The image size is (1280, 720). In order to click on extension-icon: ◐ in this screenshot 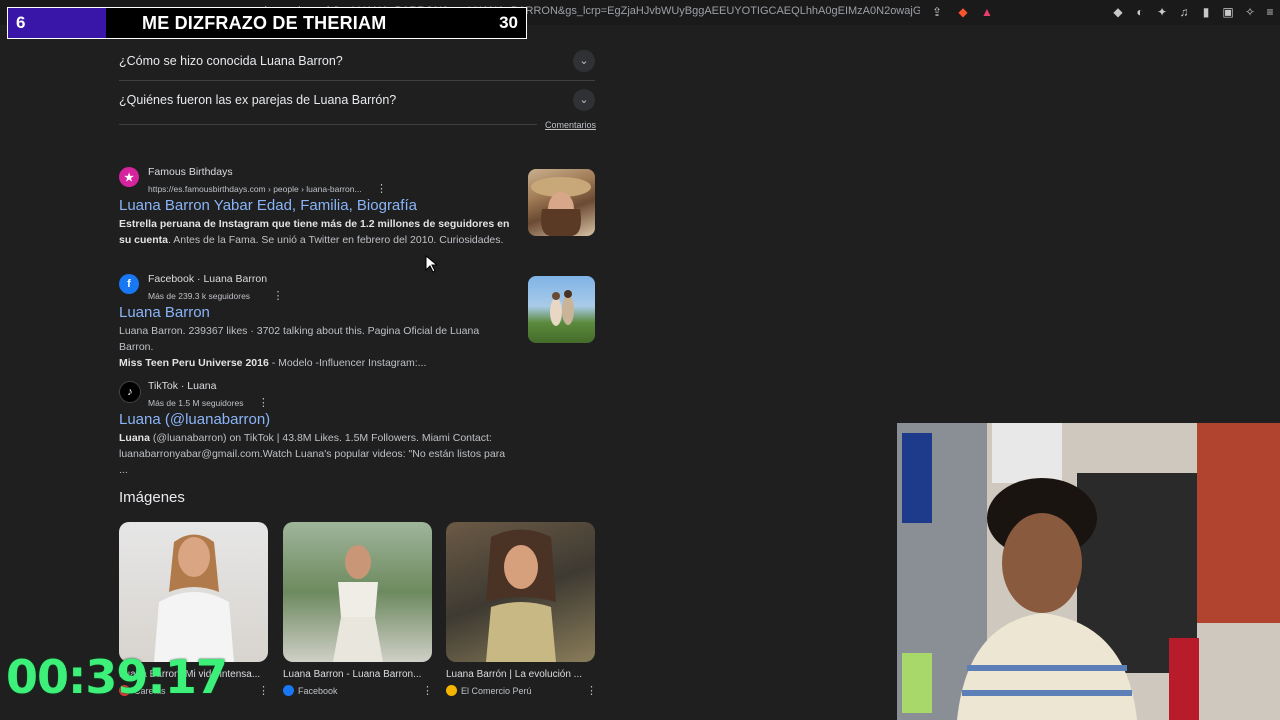, I will do `click(1140, 12)`.